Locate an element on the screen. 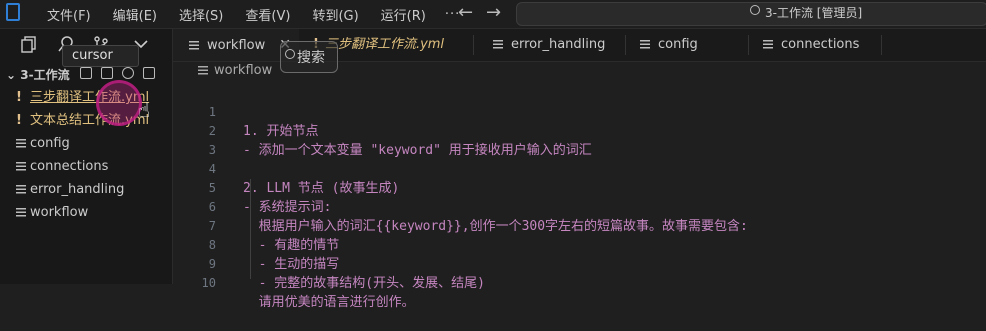 This screenshot has height=331, width=986. code-line: 1 1. 开始节点 is located at coordinates (579, 111).